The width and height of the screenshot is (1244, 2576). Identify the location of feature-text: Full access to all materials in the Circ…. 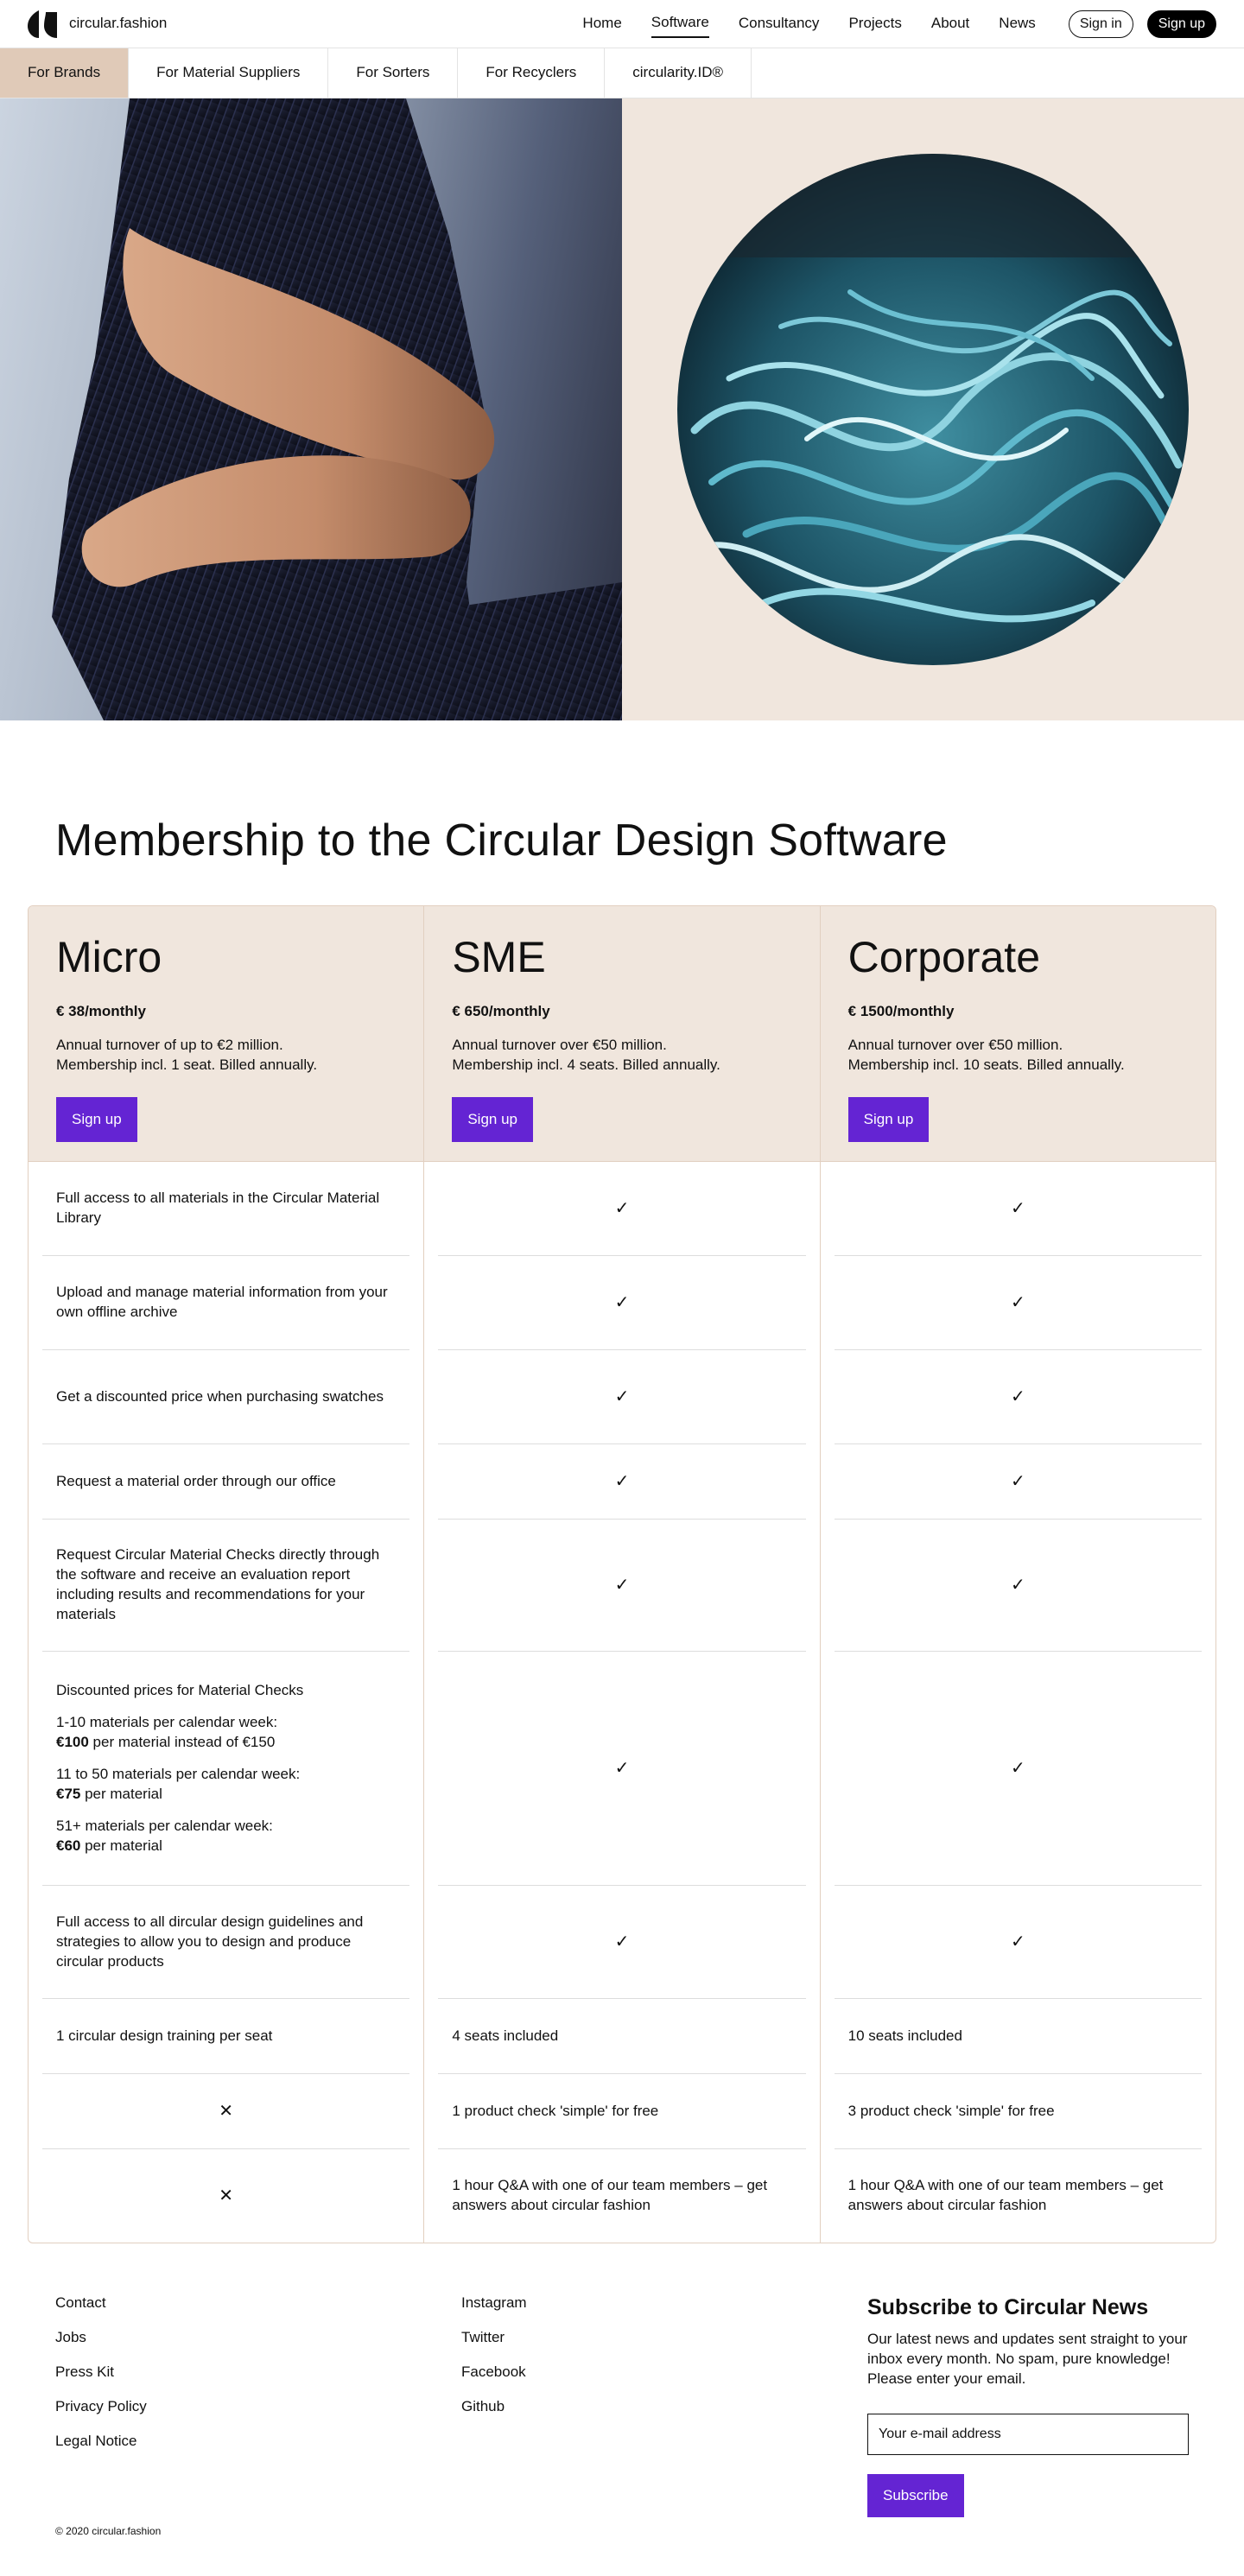
(218, 1208).